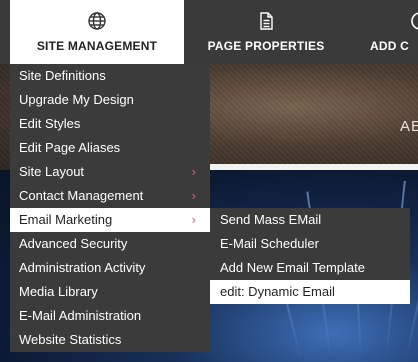 The height and width of the screenshot is (362, 418). Describe the element at coordinates (277, 291) in the screenshot. I see `submenu-item-label: edit: Dynamic Email` at that location.